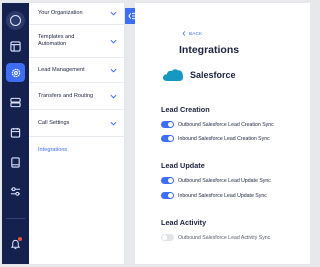 This screenshot has width=320, height=267. I want to click on menu-item-templates-and-automation: Templates and Automation, so click(77, 41).